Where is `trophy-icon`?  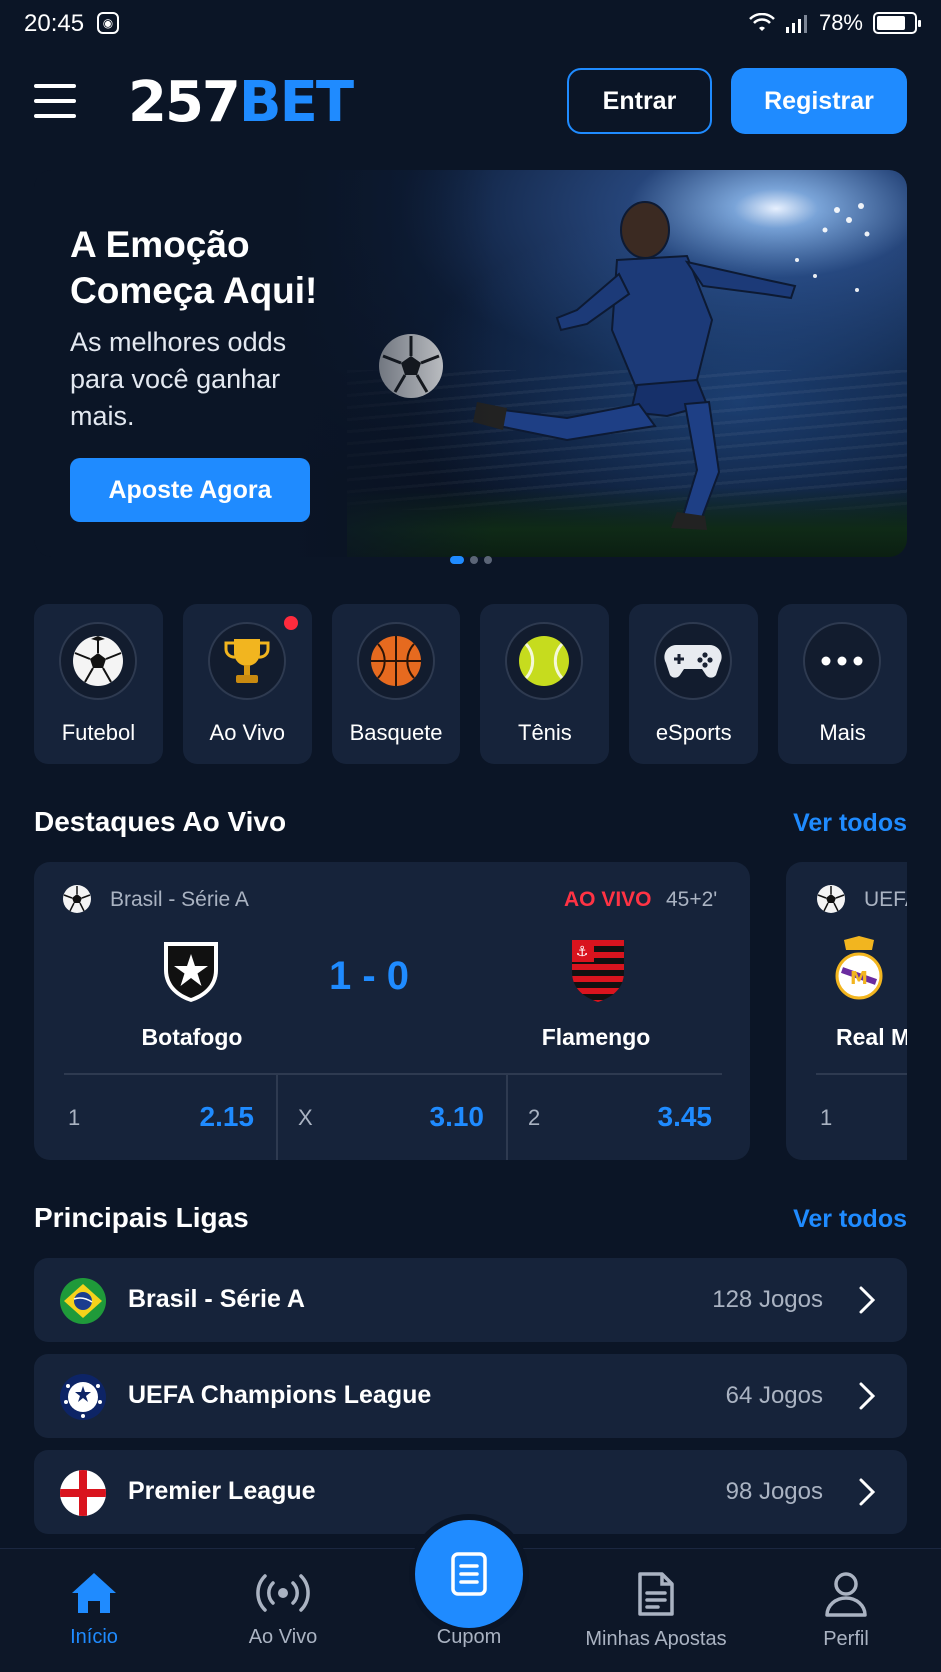 trophy-icon is located at coordinates (246, 661).